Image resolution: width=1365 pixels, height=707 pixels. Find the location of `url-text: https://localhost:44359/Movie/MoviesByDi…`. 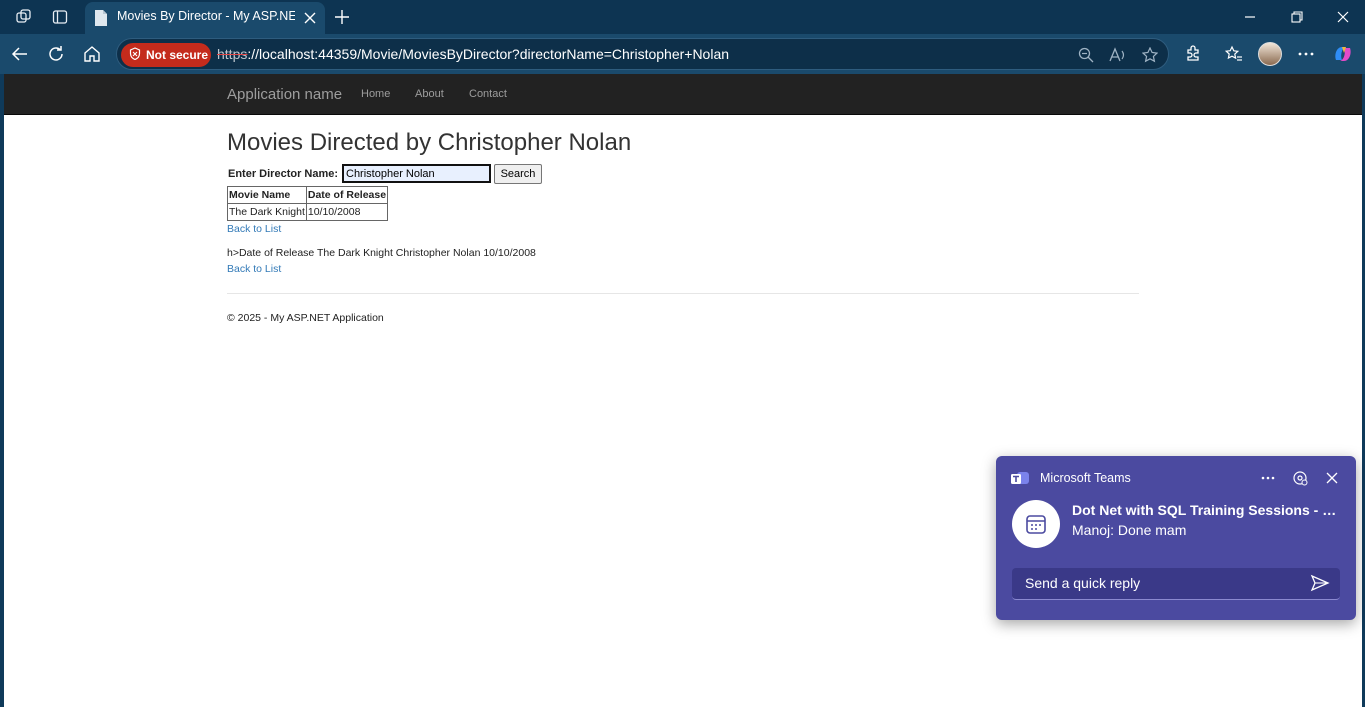

url-text: https://localhost:44359/Movie/MoviesByDi… is located at coordinates (473, 54).